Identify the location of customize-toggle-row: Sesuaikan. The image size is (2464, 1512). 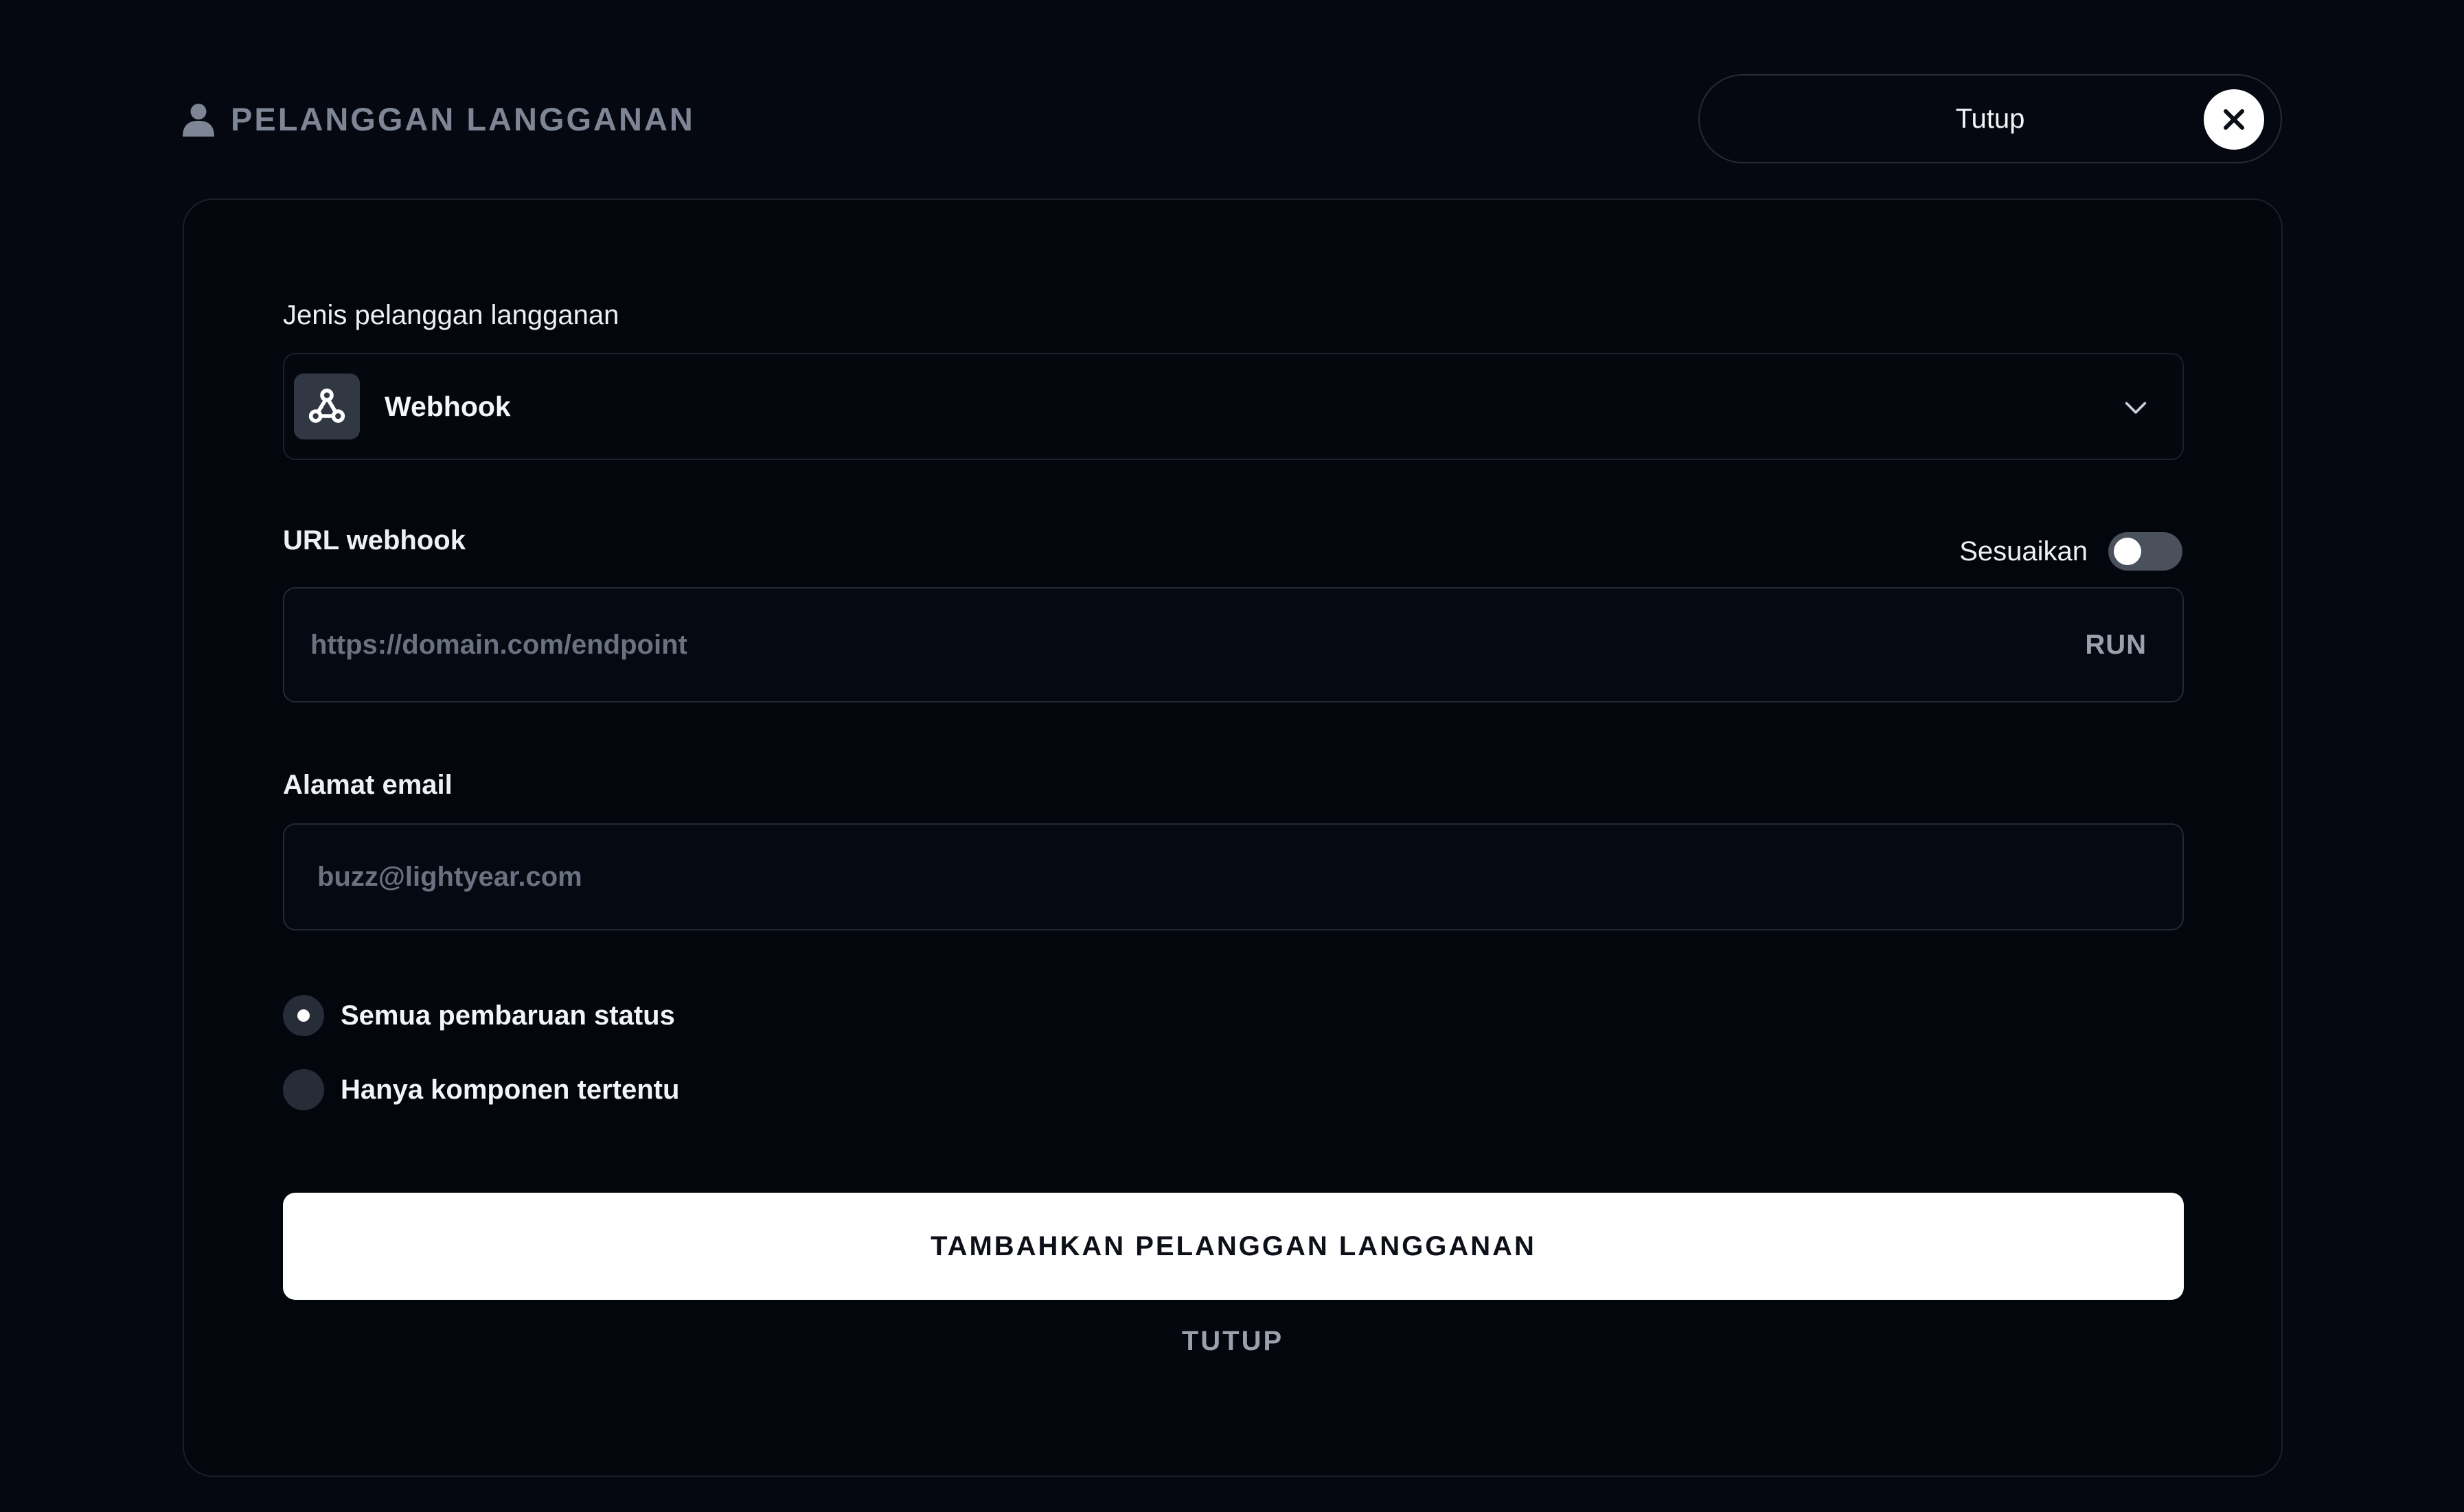
(2070, 551).